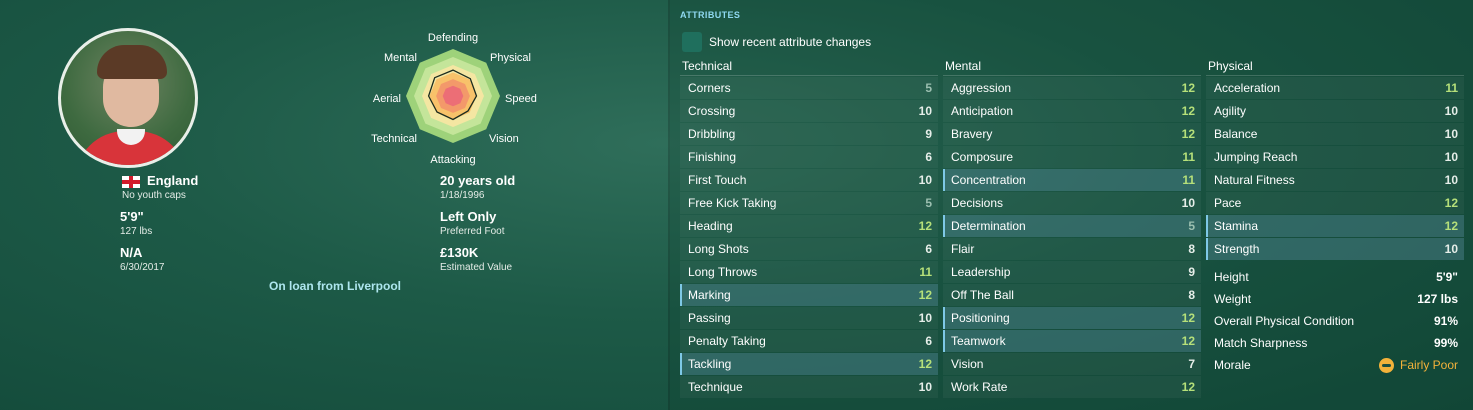  Describe the element at coordinates (809, 203) in the screenshot. I see `attribute-row: Free Kick Taking 5` at that location.